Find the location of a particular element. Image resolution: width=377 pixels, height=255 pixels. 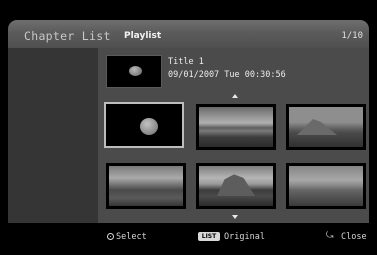

close-hint: Close is located at coordinates (354, 237).